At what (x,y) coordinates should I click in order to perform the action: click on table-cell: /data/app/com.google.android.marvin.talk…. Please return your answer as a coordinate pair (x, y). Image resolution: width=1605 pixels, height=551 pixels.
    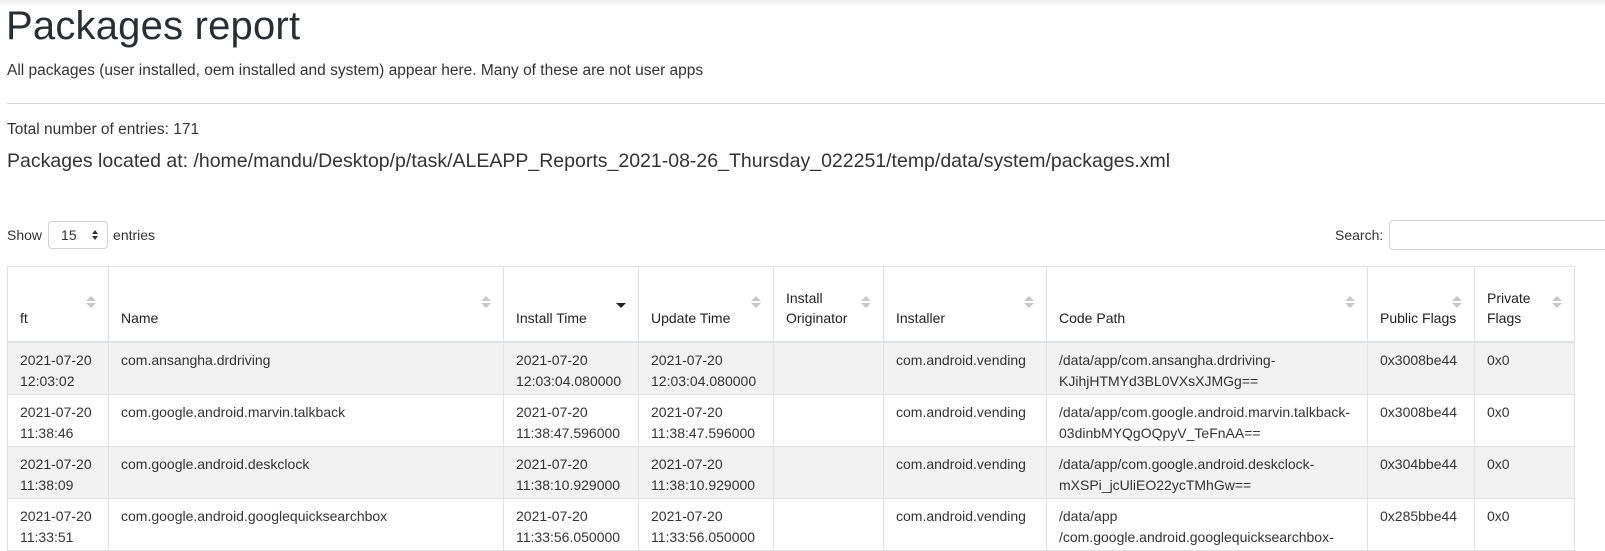
    Looking at the image, I should click on (1207, 420).